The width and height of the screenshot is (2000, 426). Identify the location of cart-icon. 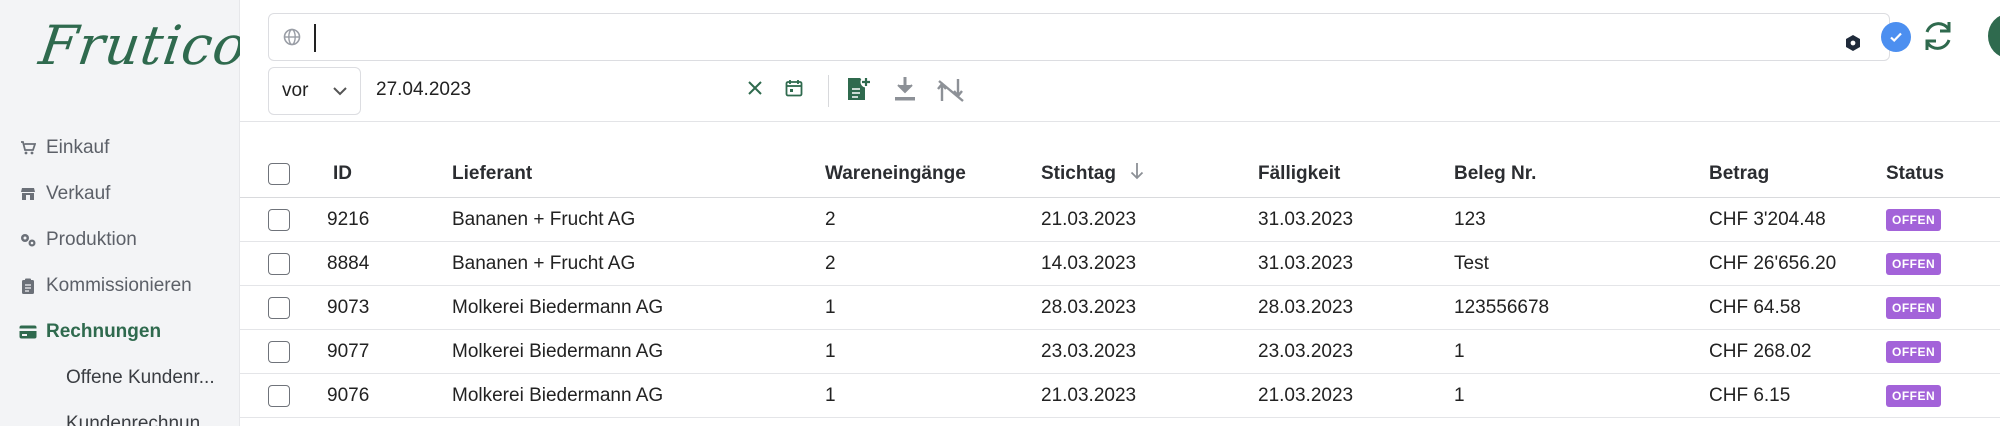
(28, 148).